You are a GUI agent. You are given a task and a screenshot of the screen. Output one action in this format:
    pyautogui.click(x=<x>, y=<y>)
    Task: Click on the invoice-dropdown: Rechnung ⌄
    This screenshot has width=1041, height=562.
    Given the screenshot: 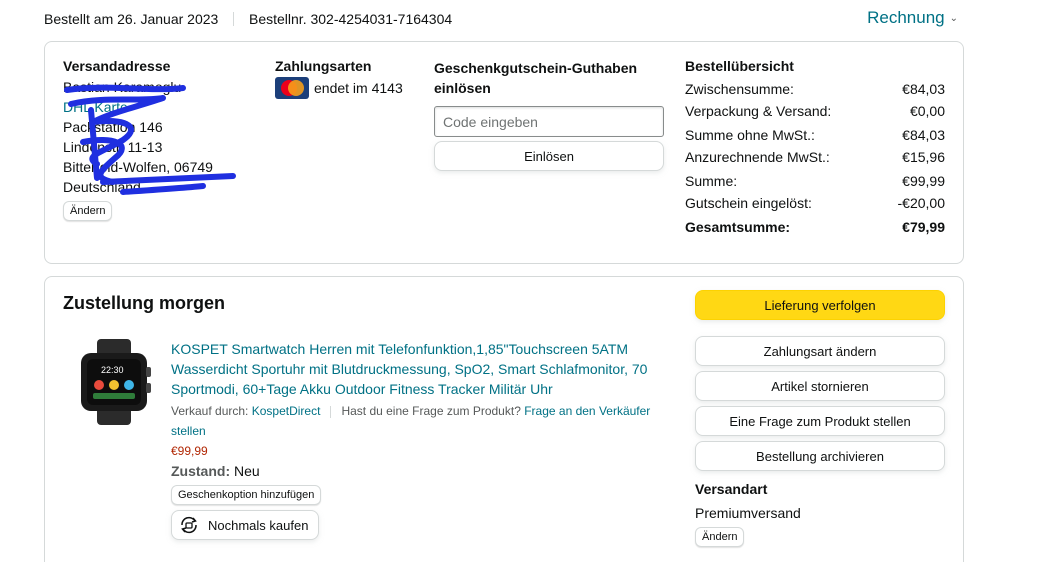 What is the action you would take?
    pyautogui.click(x=912, y=18)
    